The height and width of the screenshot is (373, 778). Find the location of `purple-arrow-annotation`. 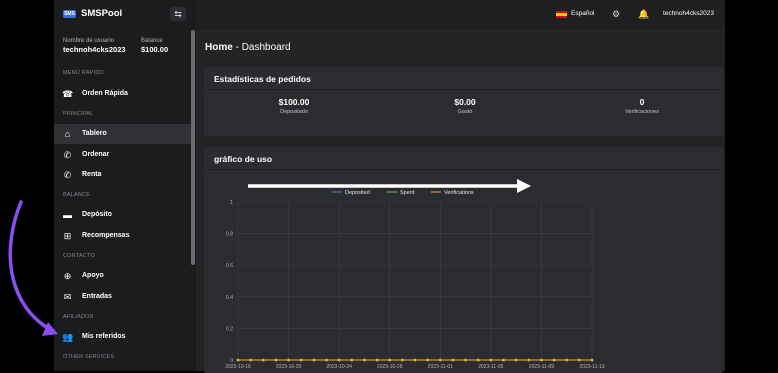

purple-arrow-annotation is located at coordinates (33, 268).